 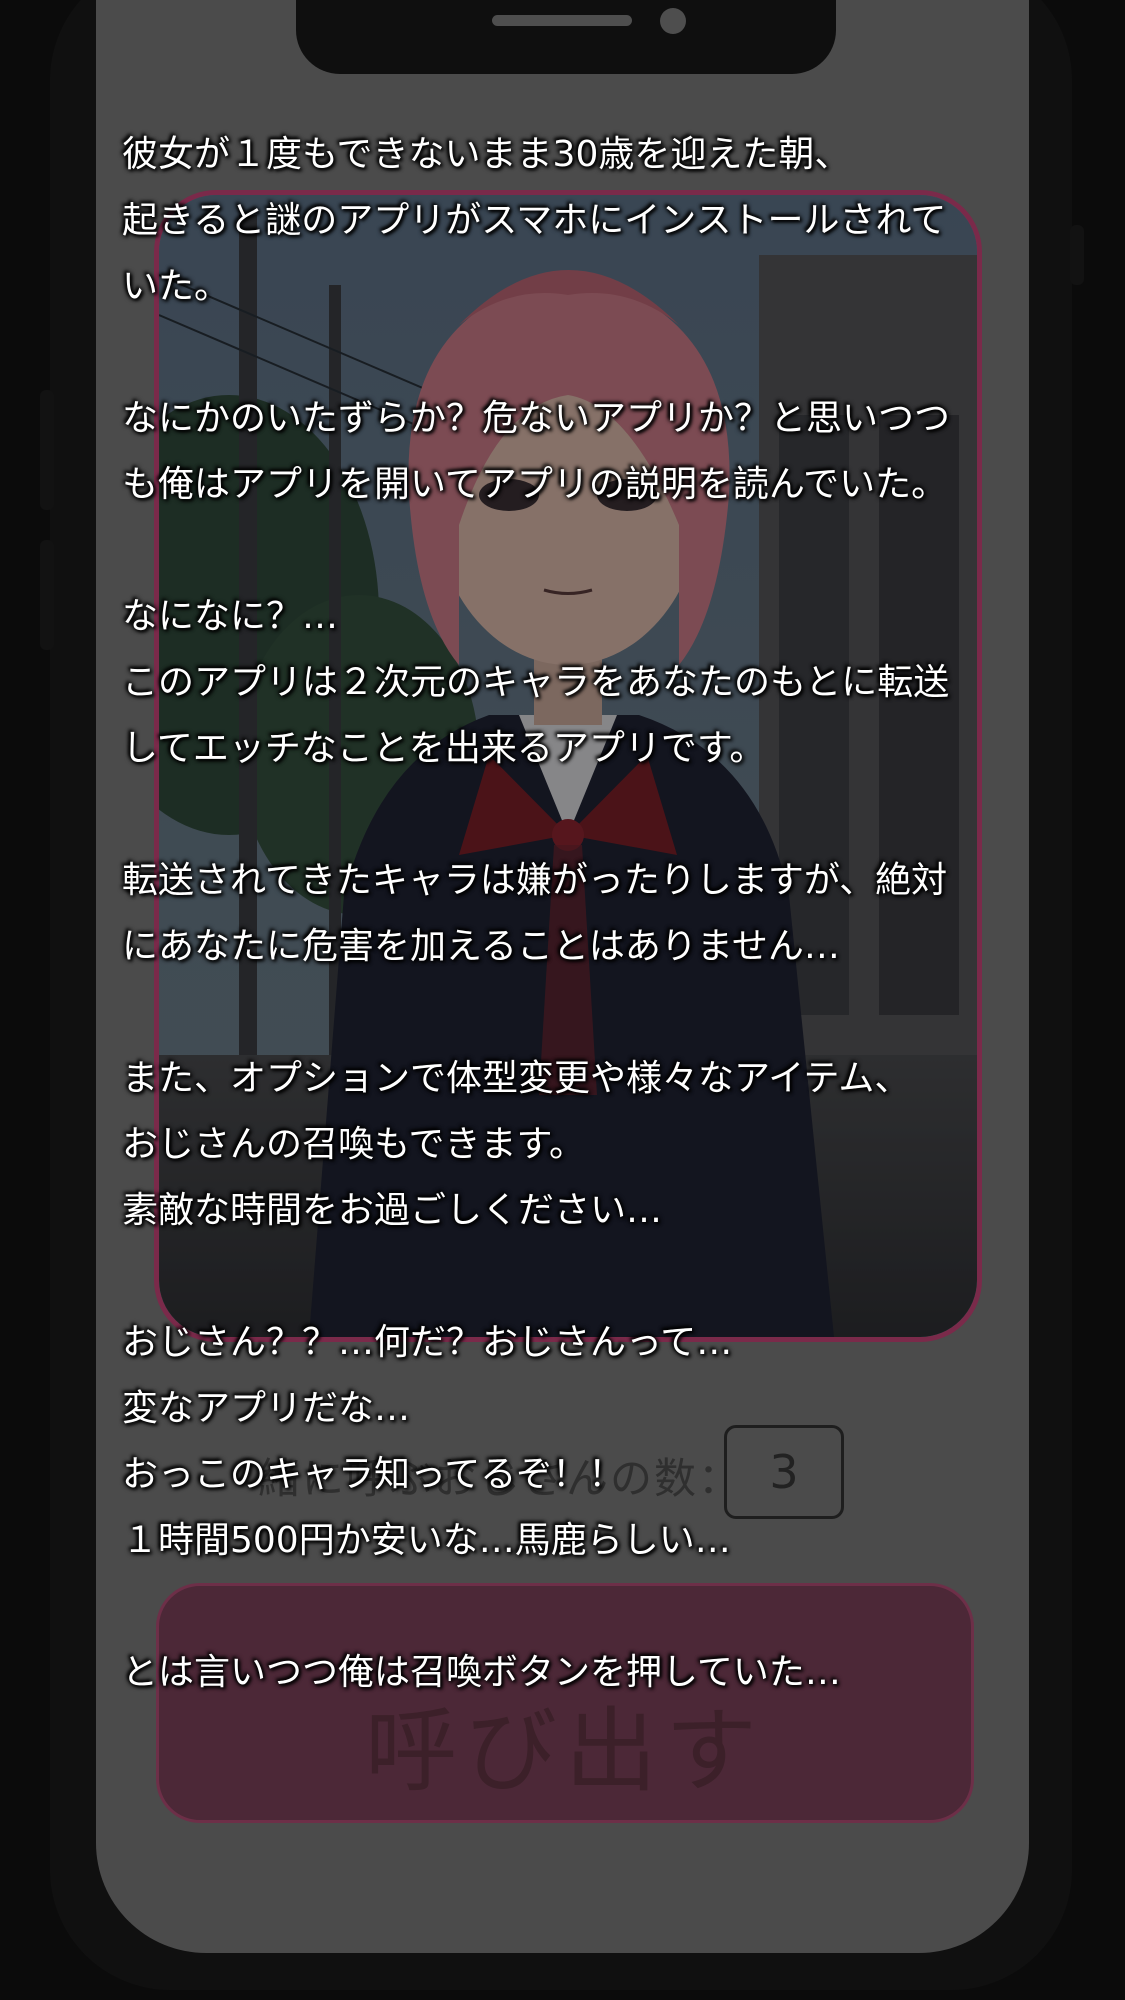 I want to click on story-line: また、オプションで体型変更や様々なアイテム、, so click(x=516, y=1078).